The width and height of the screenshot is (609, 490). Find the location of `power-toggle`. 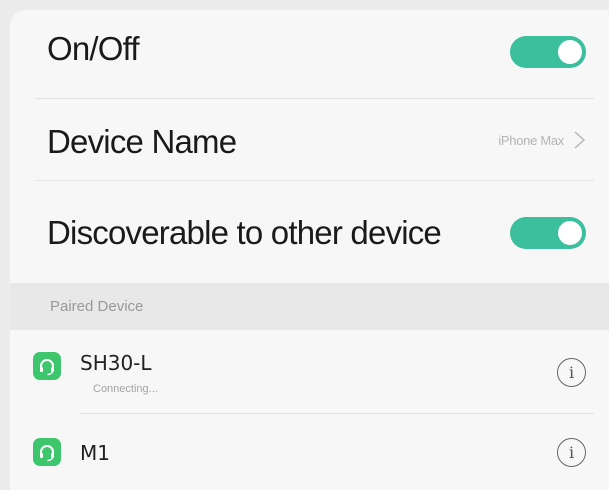

power-toggle is located at coordinates (548, 52).